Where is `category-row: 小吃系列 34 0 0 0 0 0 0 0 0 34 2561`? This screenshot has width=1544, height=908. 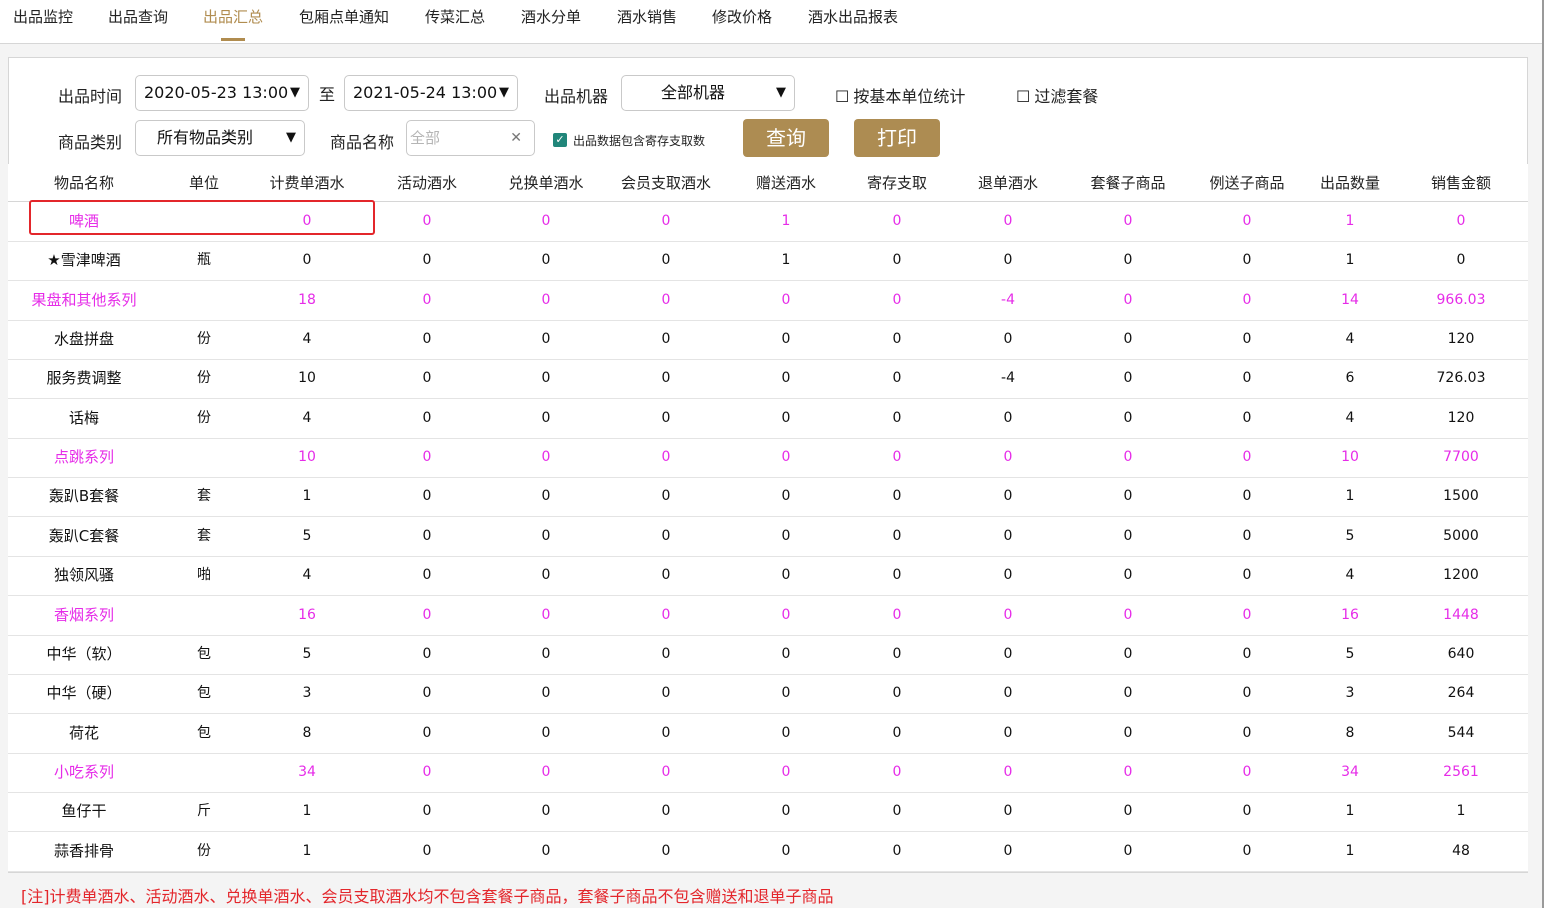 category-row: 小吃系列 34 0 0 0 0 0 0 0 0 34 2561 is located at coordinates (768, 773).